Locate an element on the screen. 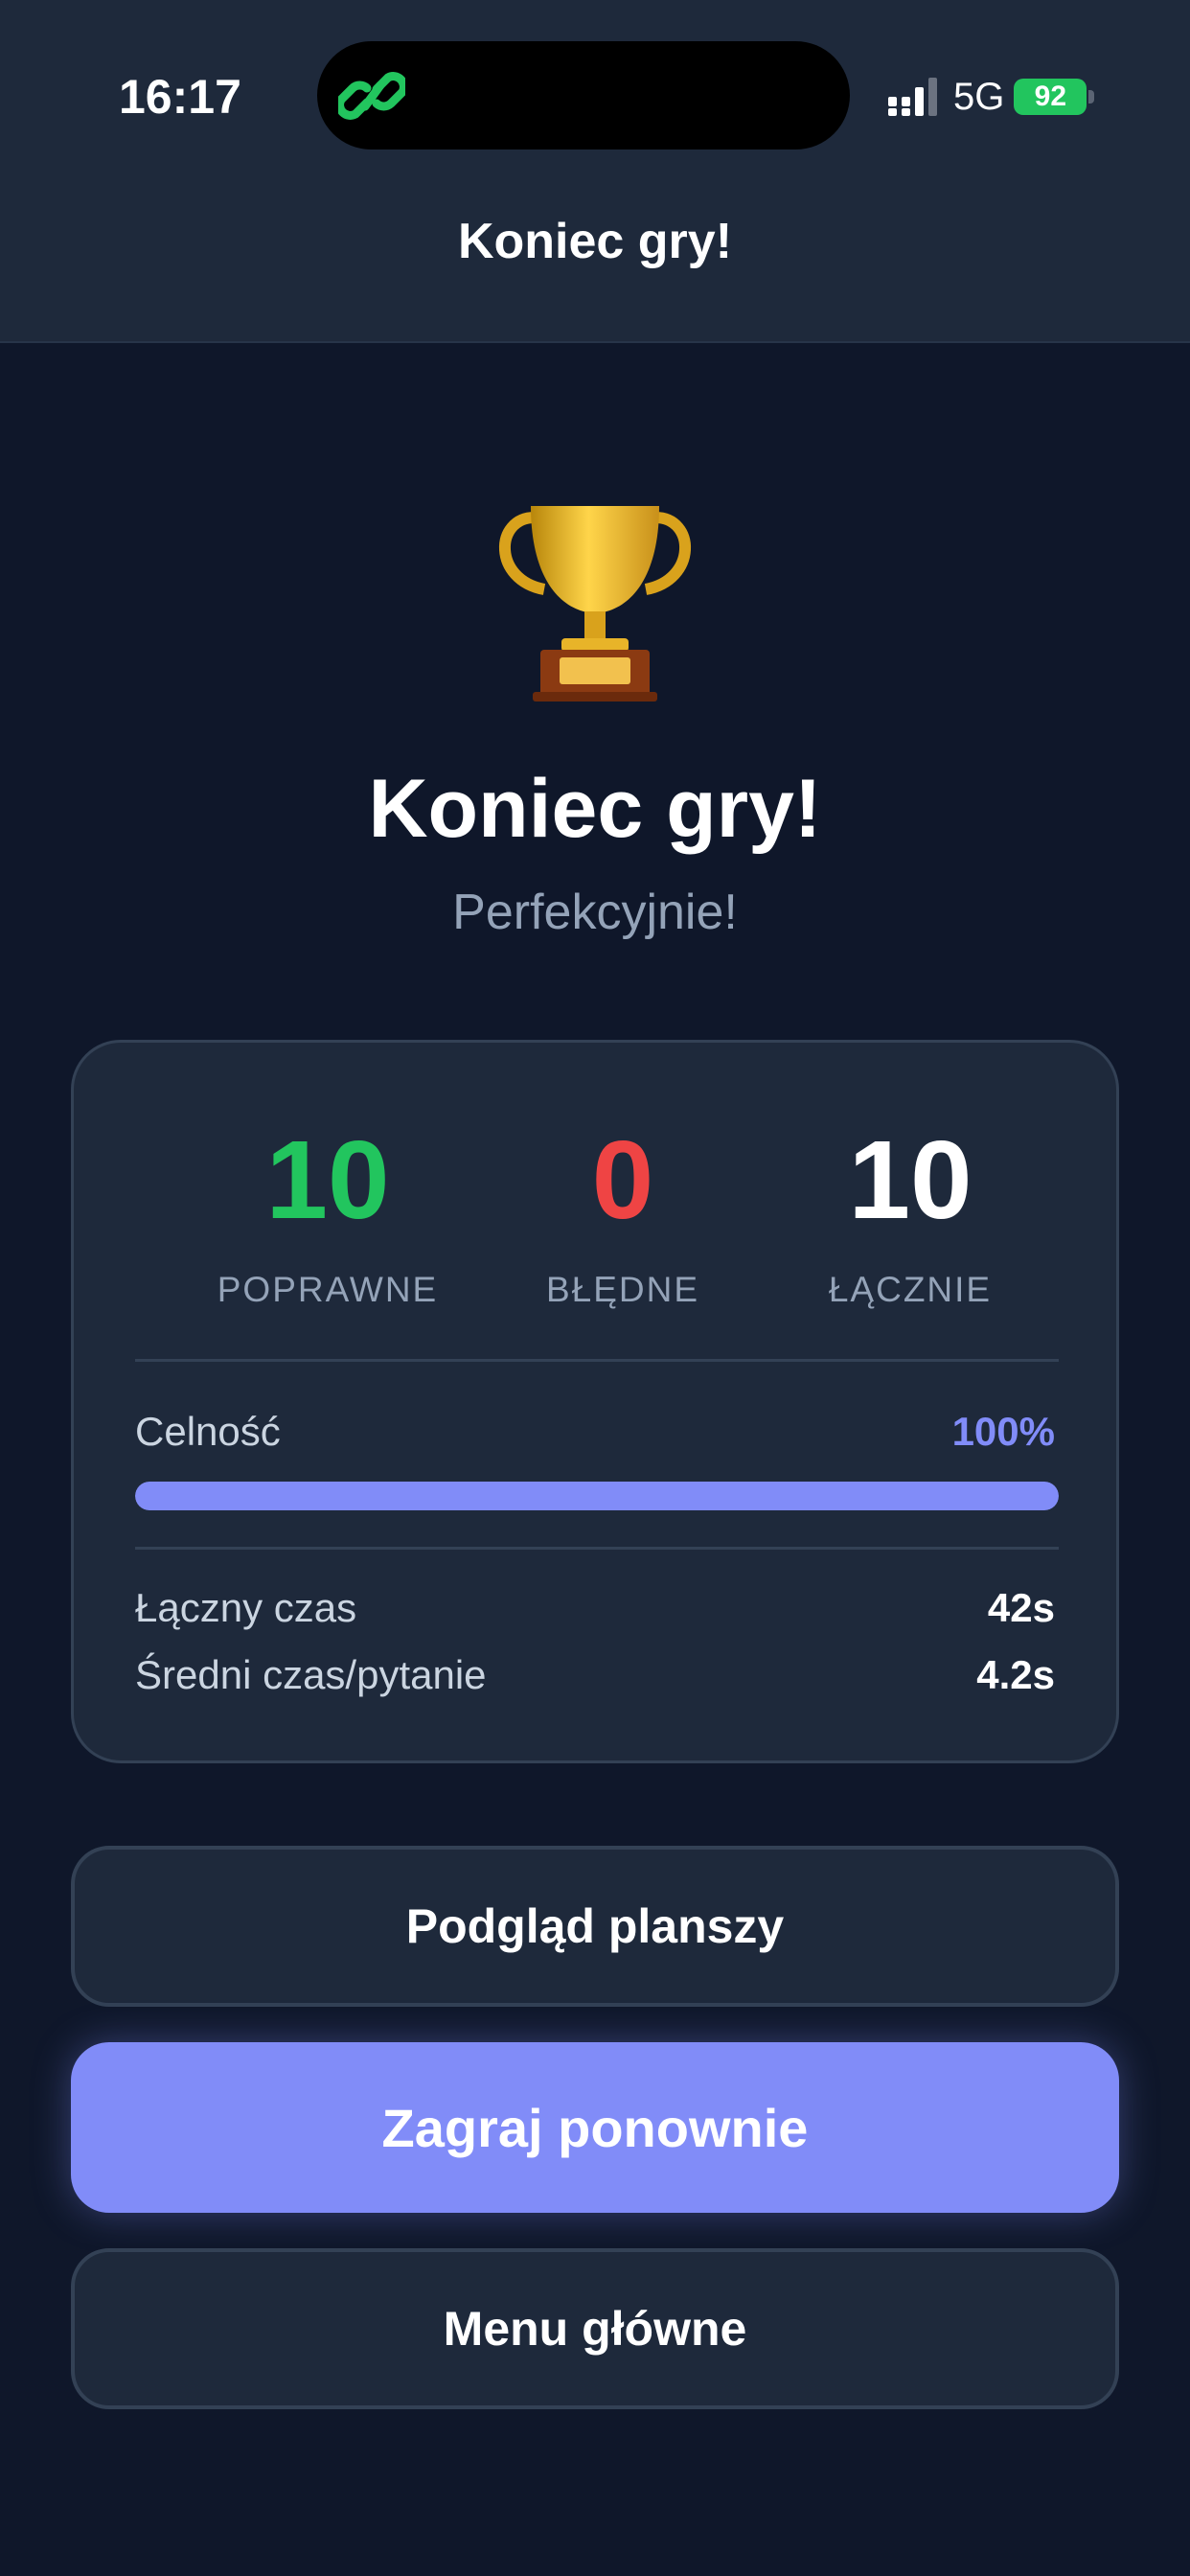  correct-label: POPRAWNE is located at coordinates (328, 1289).